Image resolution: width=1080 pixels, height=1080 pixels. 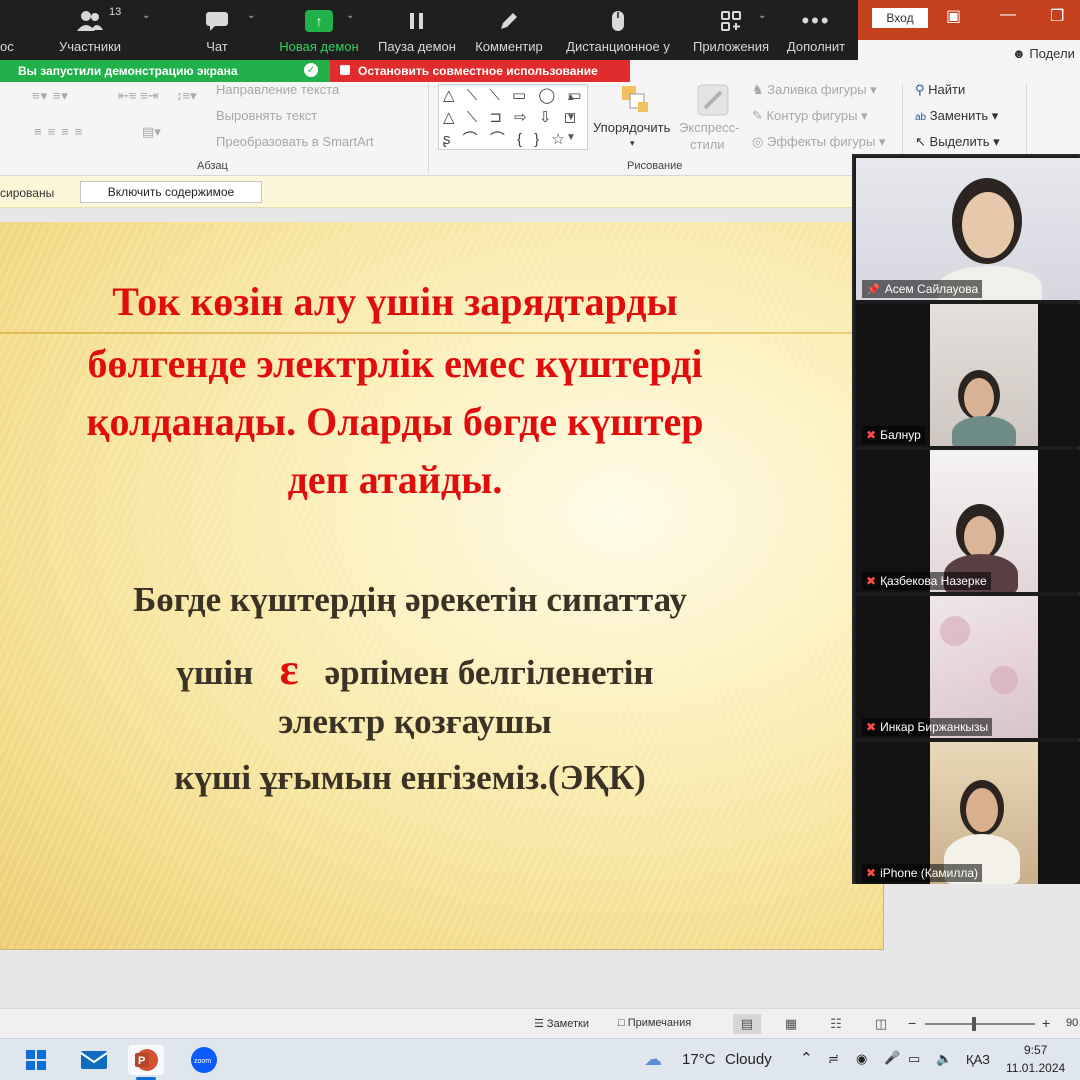 I want to click on shape-outline-button: ✎ Контур фигуры ▾, so click(x=810, y=116).